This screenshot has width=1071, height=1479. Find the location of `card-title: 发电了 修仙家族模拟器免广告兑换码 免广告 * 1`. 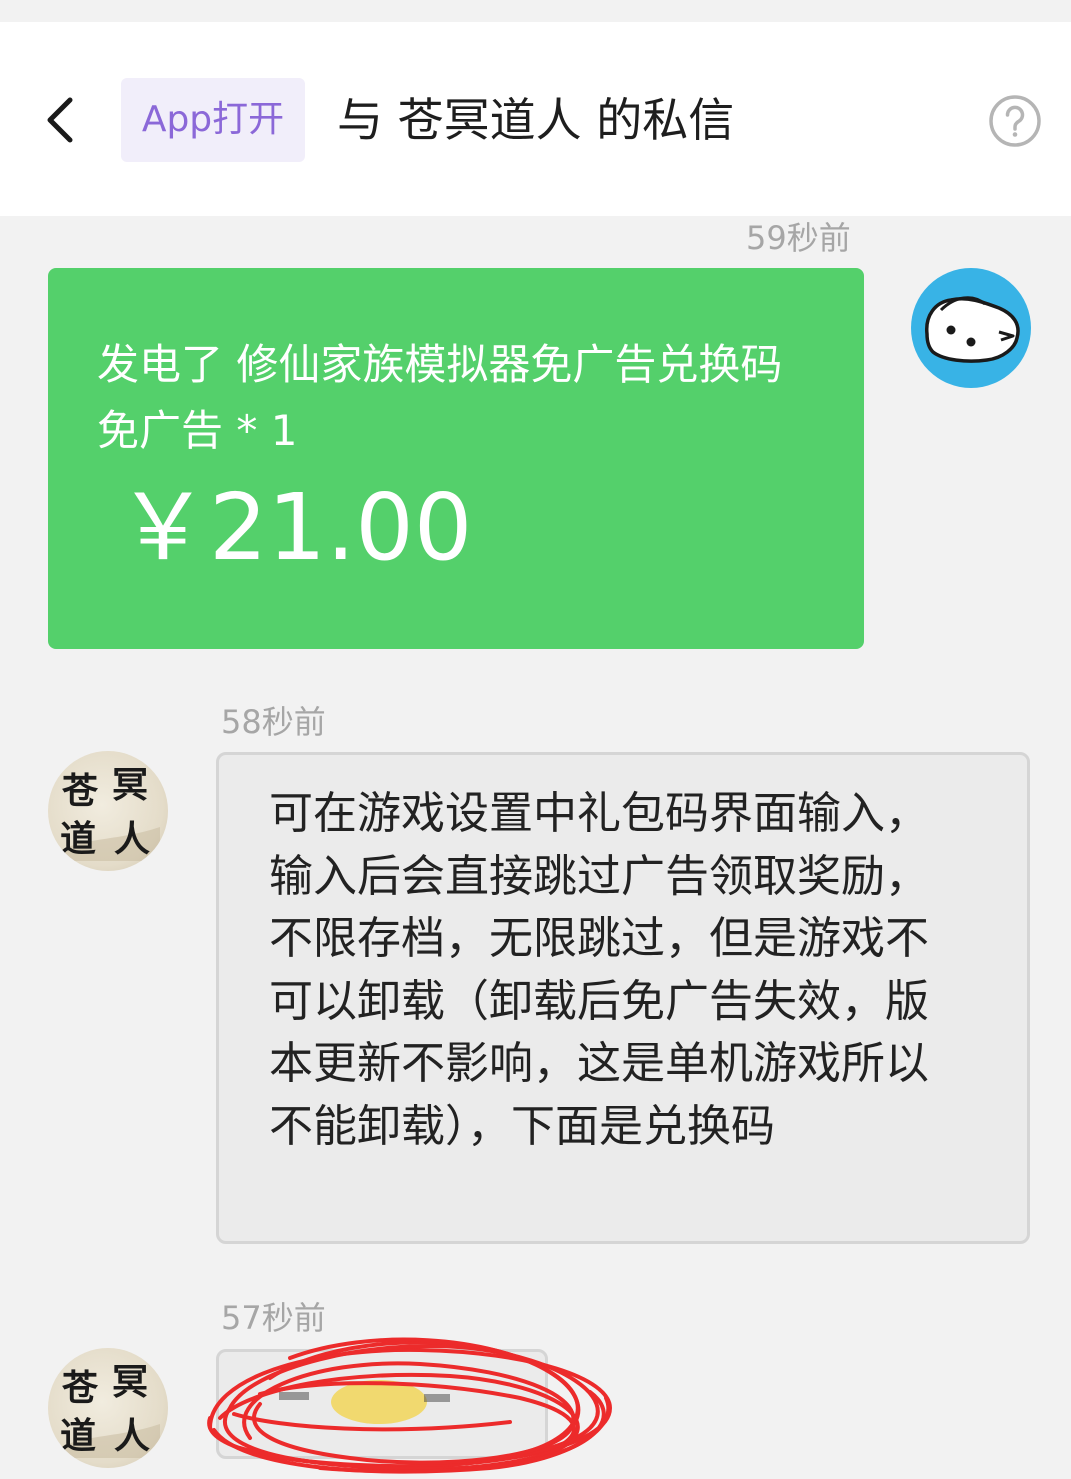

card-title: 发电了 修仙家族模拟器免广告兑换码 免广告 * 1 is located at coordinates (467, 398).